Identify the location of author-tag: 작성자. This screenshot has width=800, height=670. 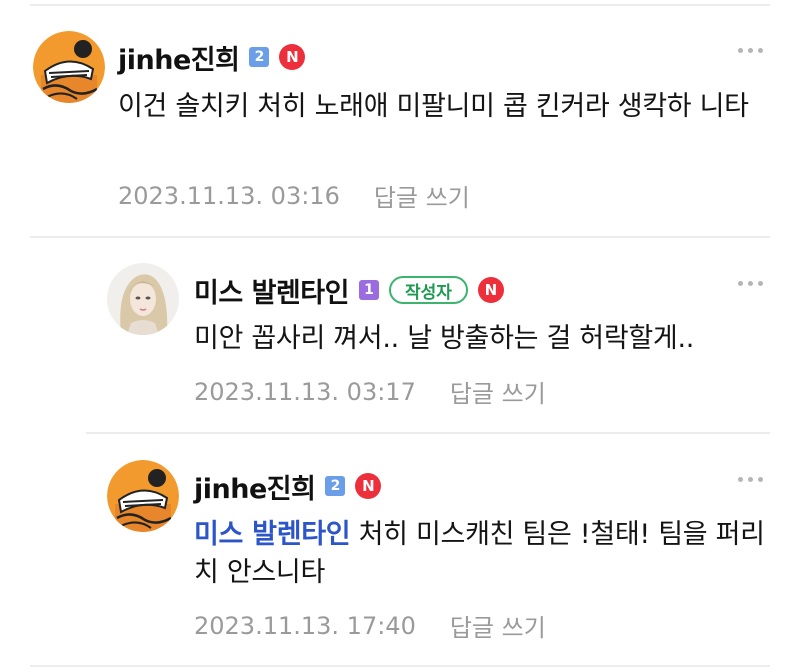
(428, 290).